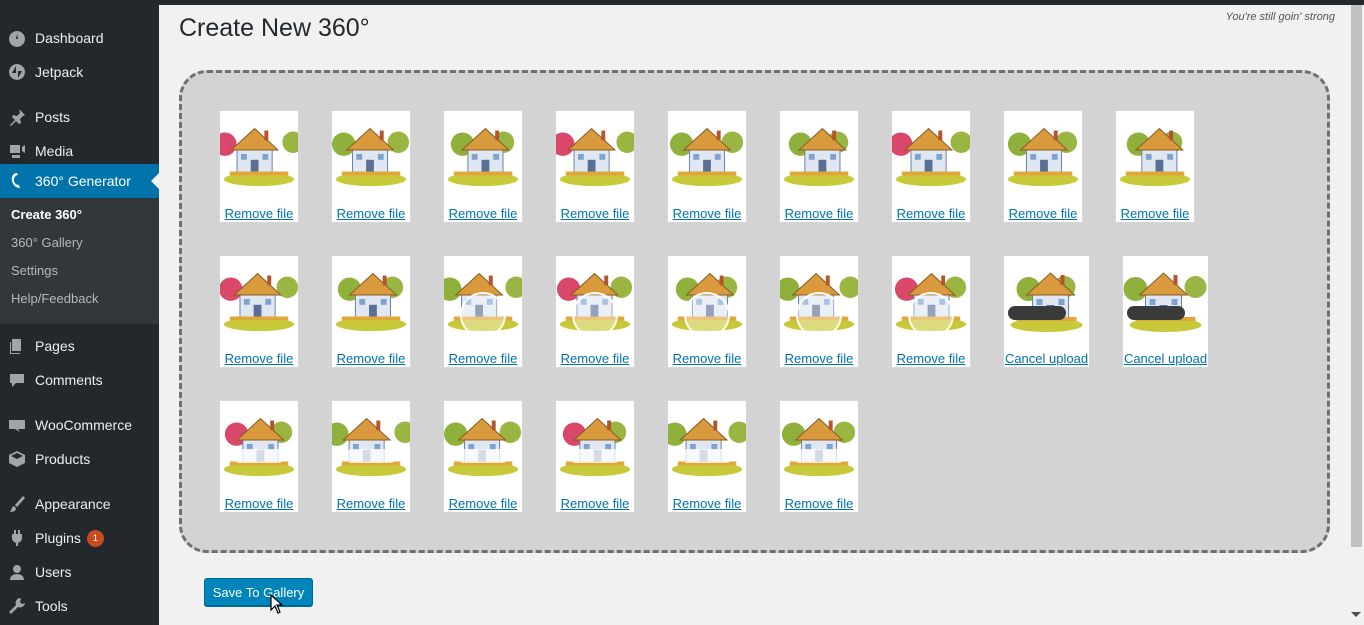 The height and width of the screenshot is (625, 1364). I want to click on page-scrollbar, so click(1356, 276).